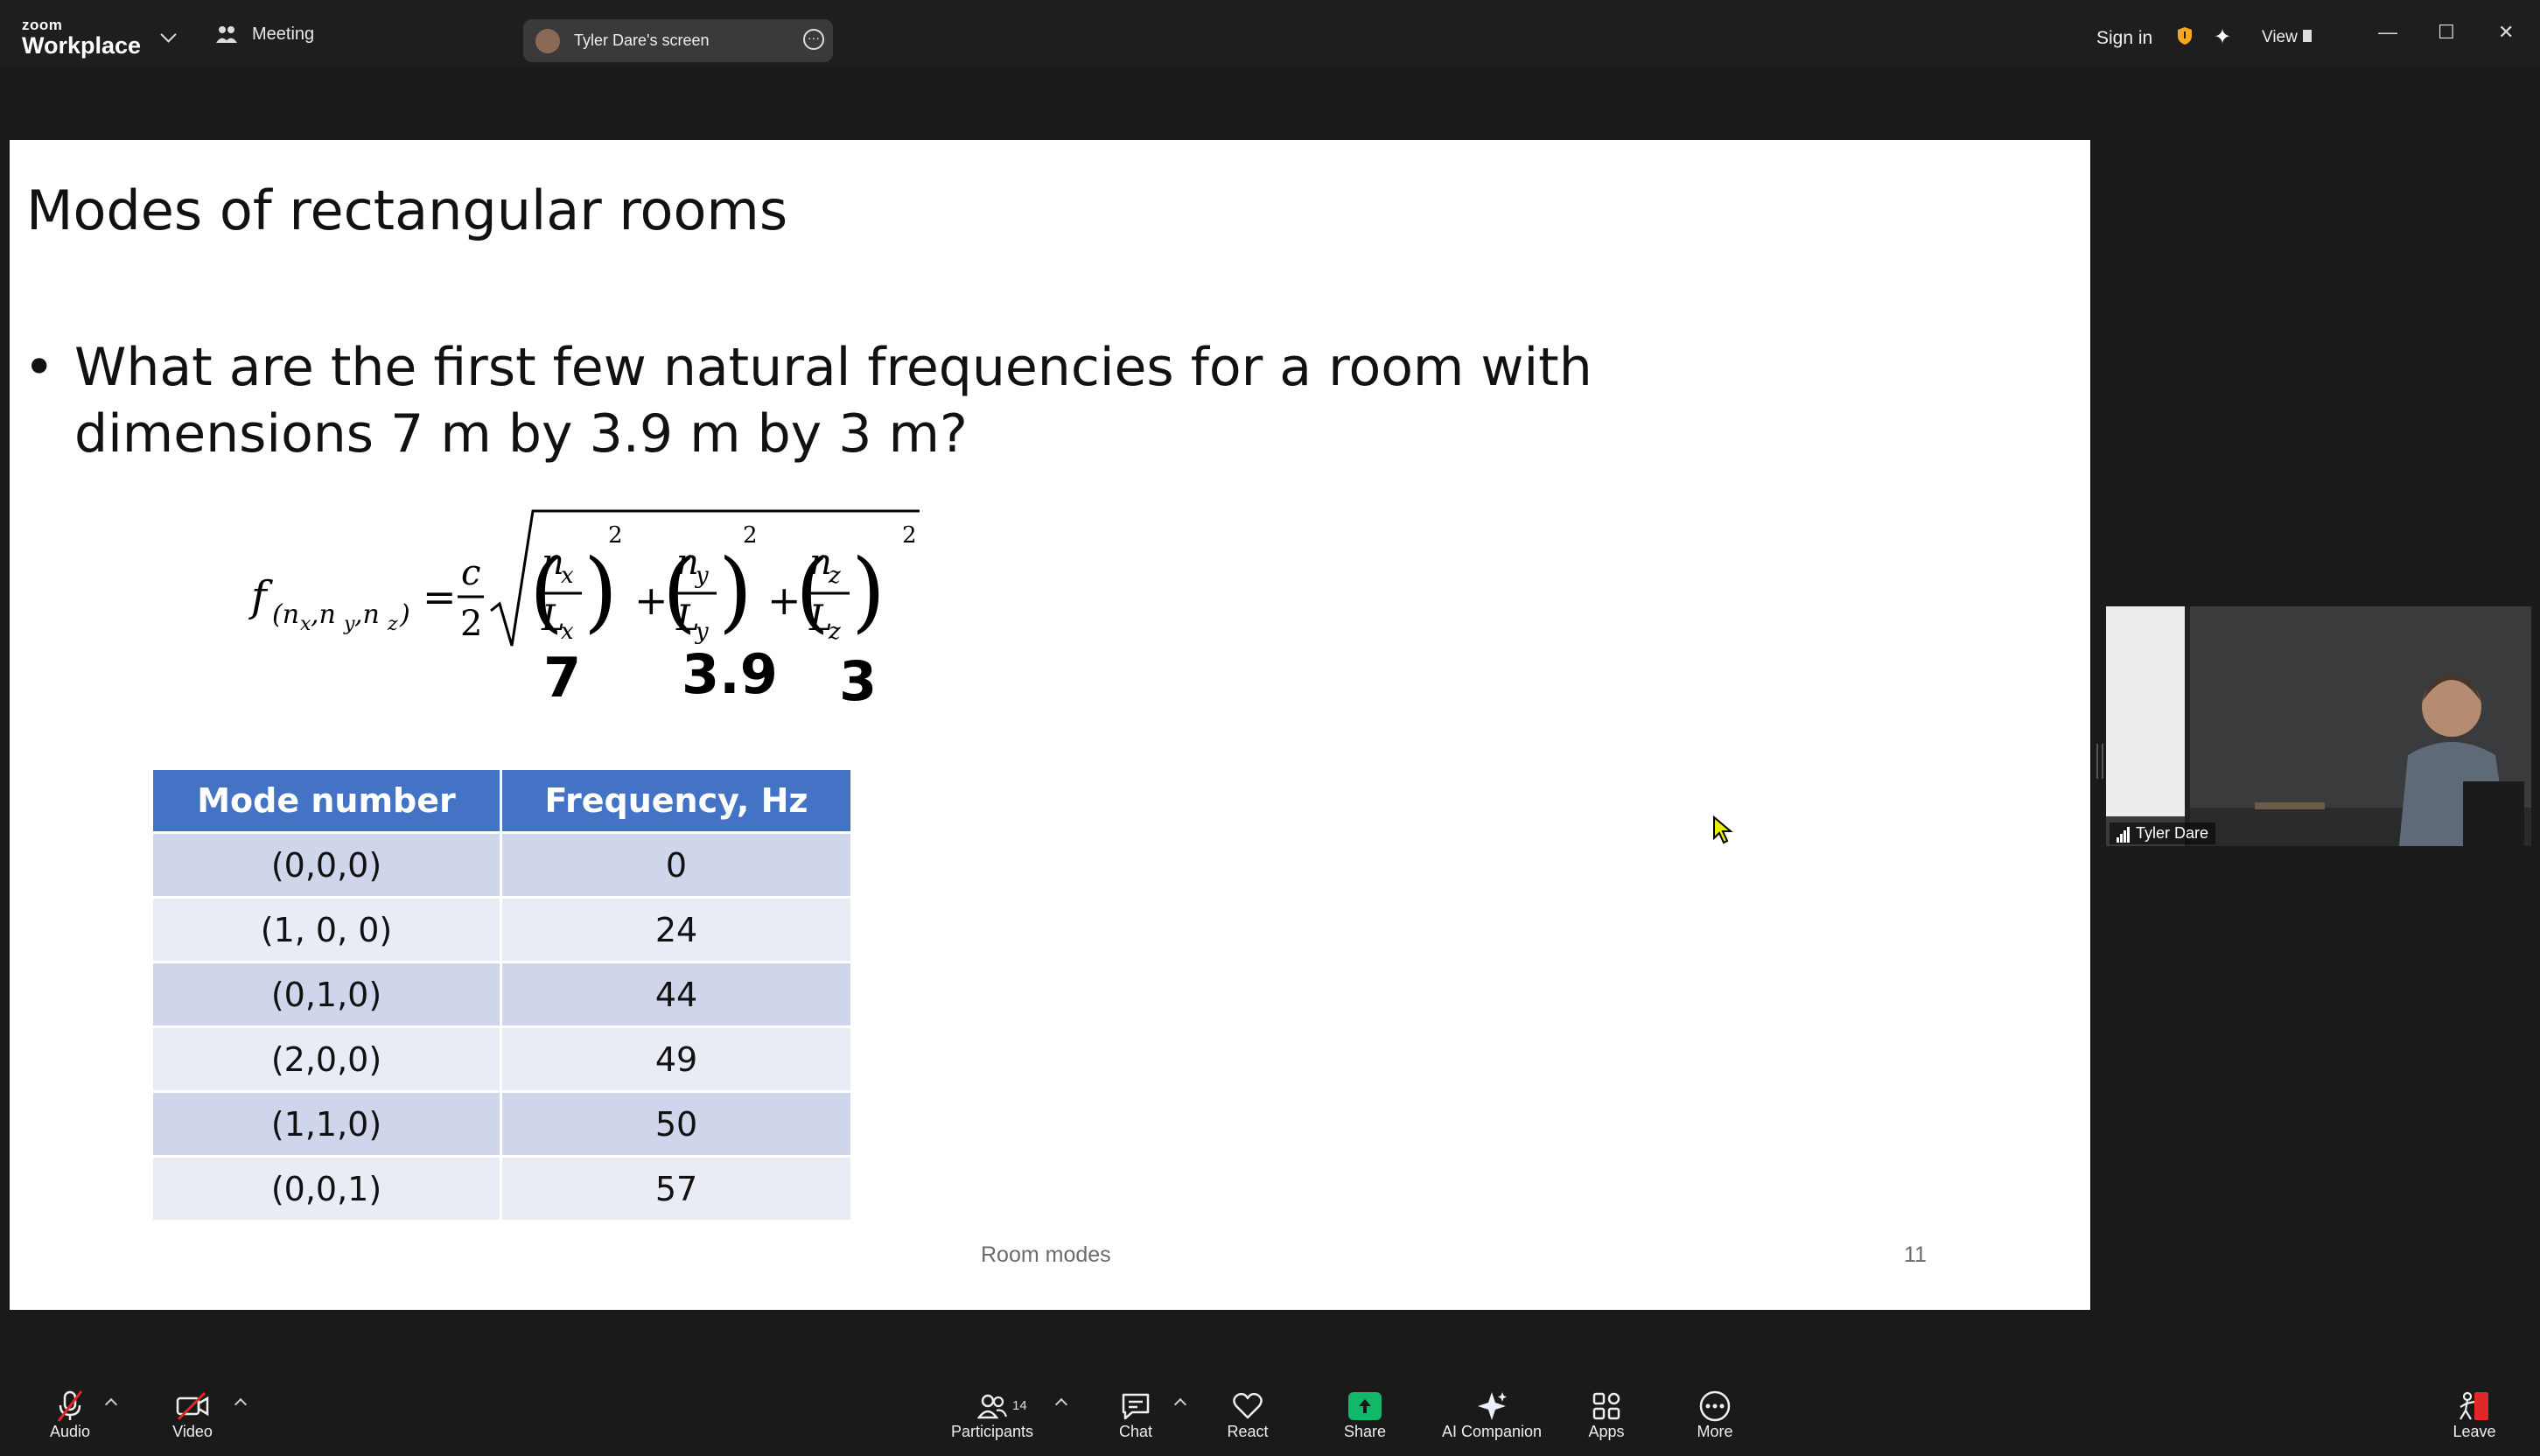  I want to click on leave-button: Leave, so click(2474, 1415).